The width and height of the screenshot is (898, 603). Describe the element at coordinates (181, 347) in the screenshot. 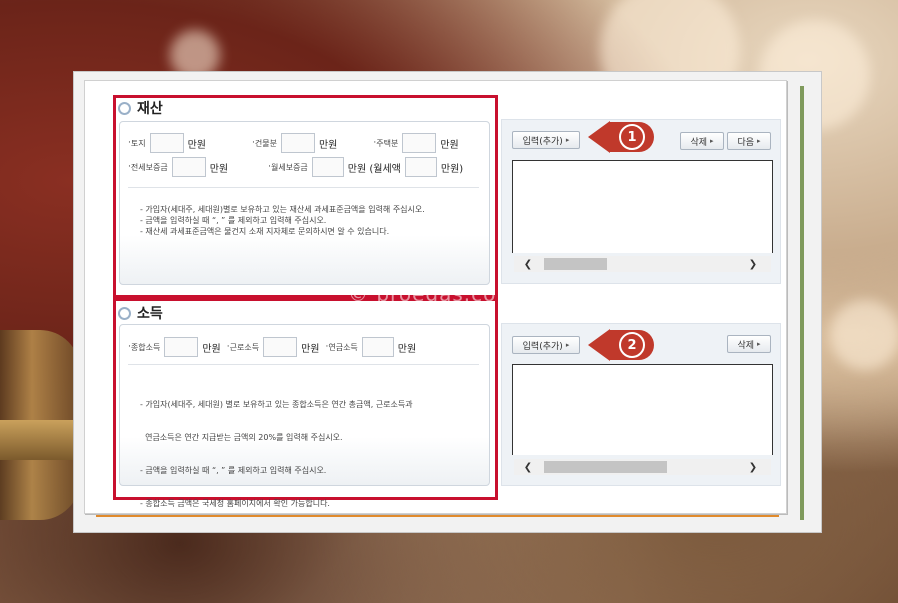

I see `total-income-input` at that location.